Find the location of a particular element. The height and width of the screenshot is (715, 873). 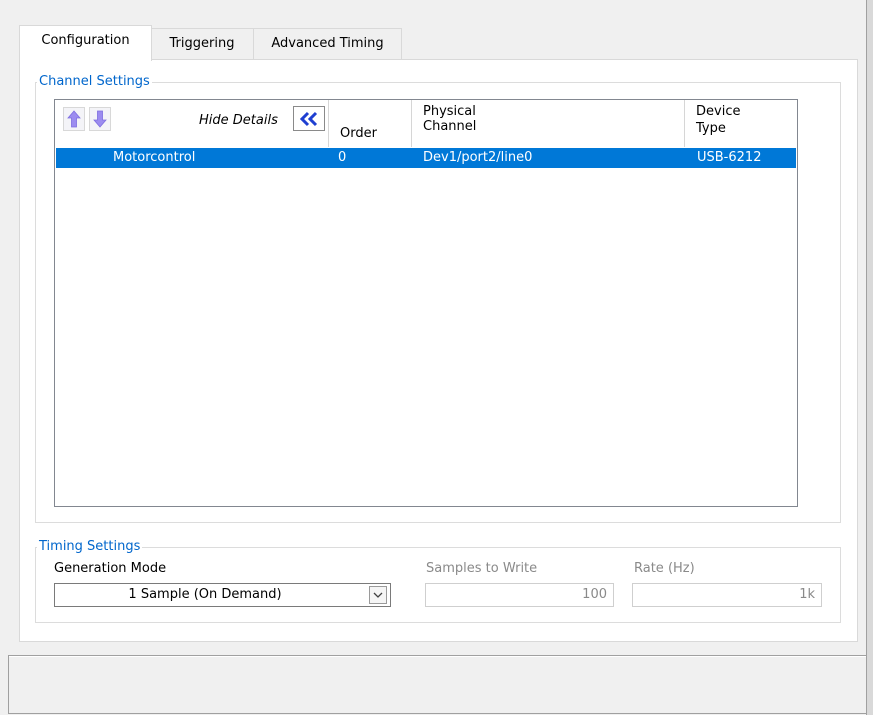

generation-mode-dropdown-button is located at coordinates (378, 595).